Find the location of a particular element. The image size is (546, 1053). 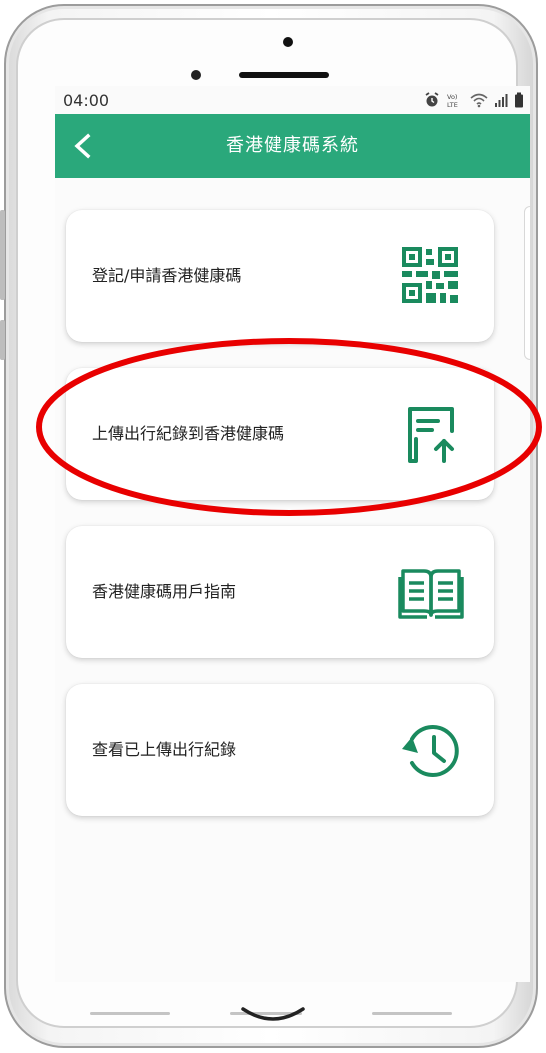

qr-code-icon is located at coordinates (430, 275).